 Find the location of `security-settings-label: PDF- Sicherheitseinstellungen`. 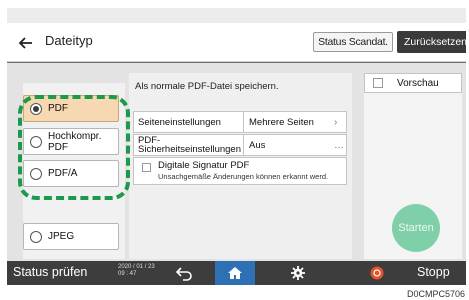

security-settings-label: PDF- Sicherheitseinstellungen is located at coordinates (189, 145).